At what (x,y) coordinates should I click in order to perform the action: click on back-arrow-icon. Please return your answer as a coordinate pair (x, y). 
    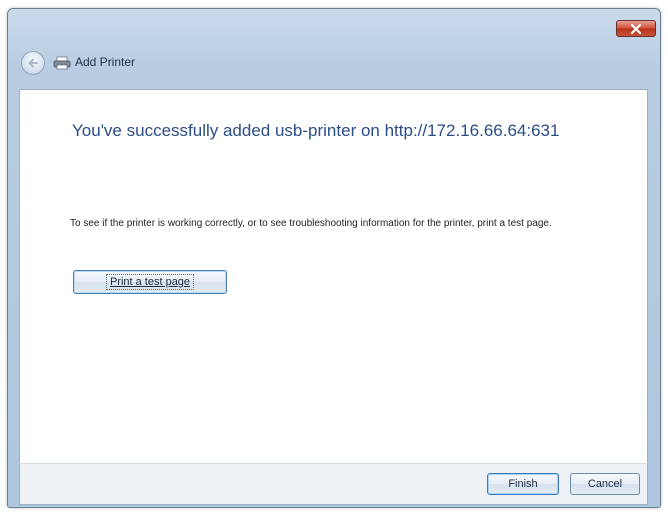
    Looking at the image, I should click on (33, 63).